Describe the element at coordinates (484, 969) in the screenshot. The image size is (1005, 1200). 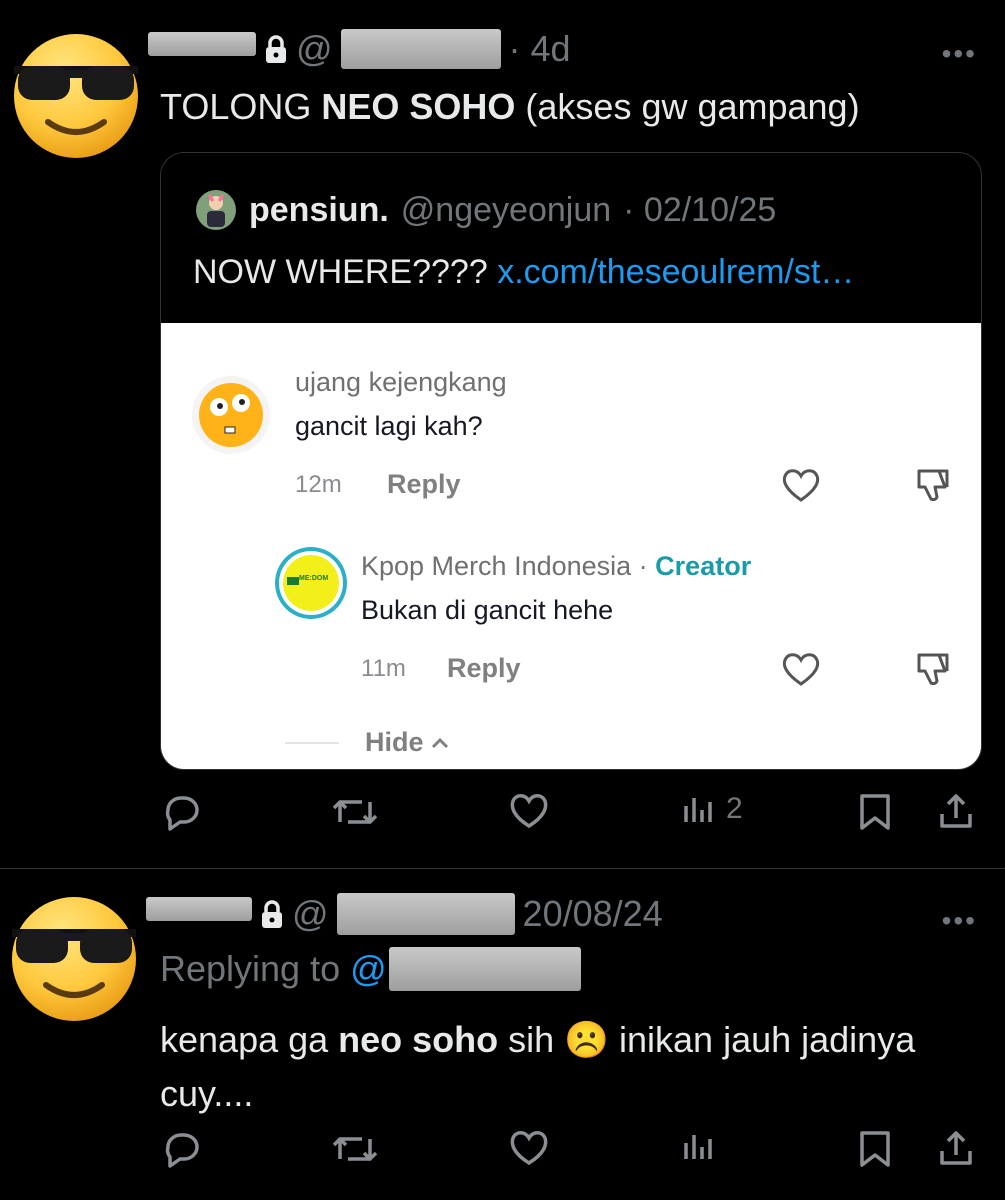
I see `replying-handle-redacted` at that location.